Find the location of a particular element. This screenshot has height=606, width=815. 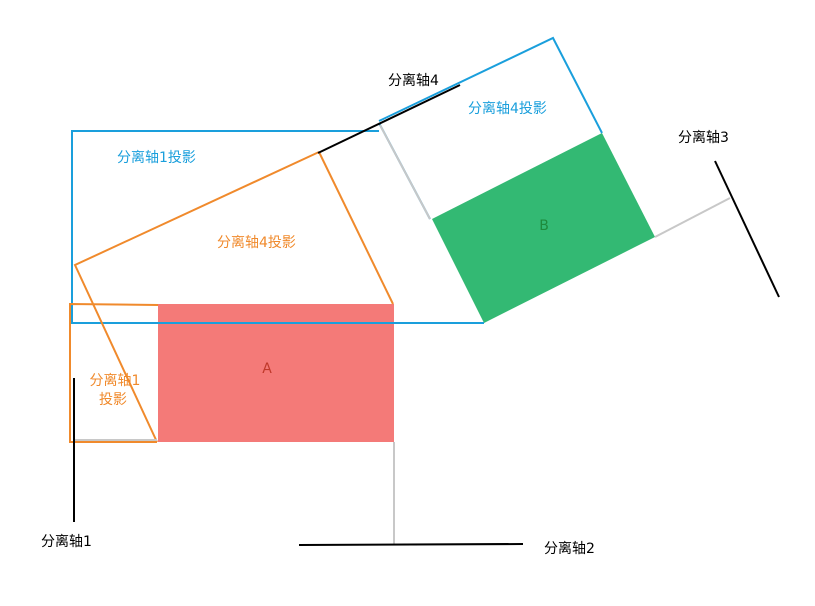

blue-axis4-projection-label: 分离轴4投影 is located at coordinates (507, 108).